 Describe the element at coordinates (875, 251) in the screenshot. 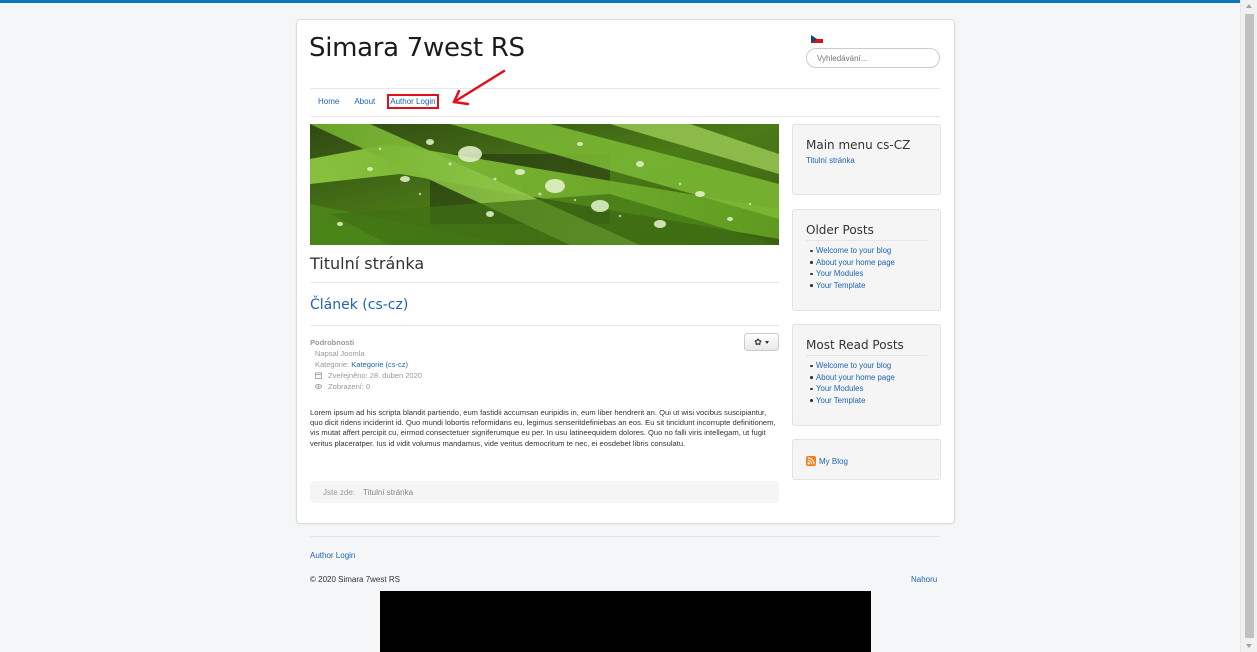

I see `older-post-item: Welcome to your blog` at that location.